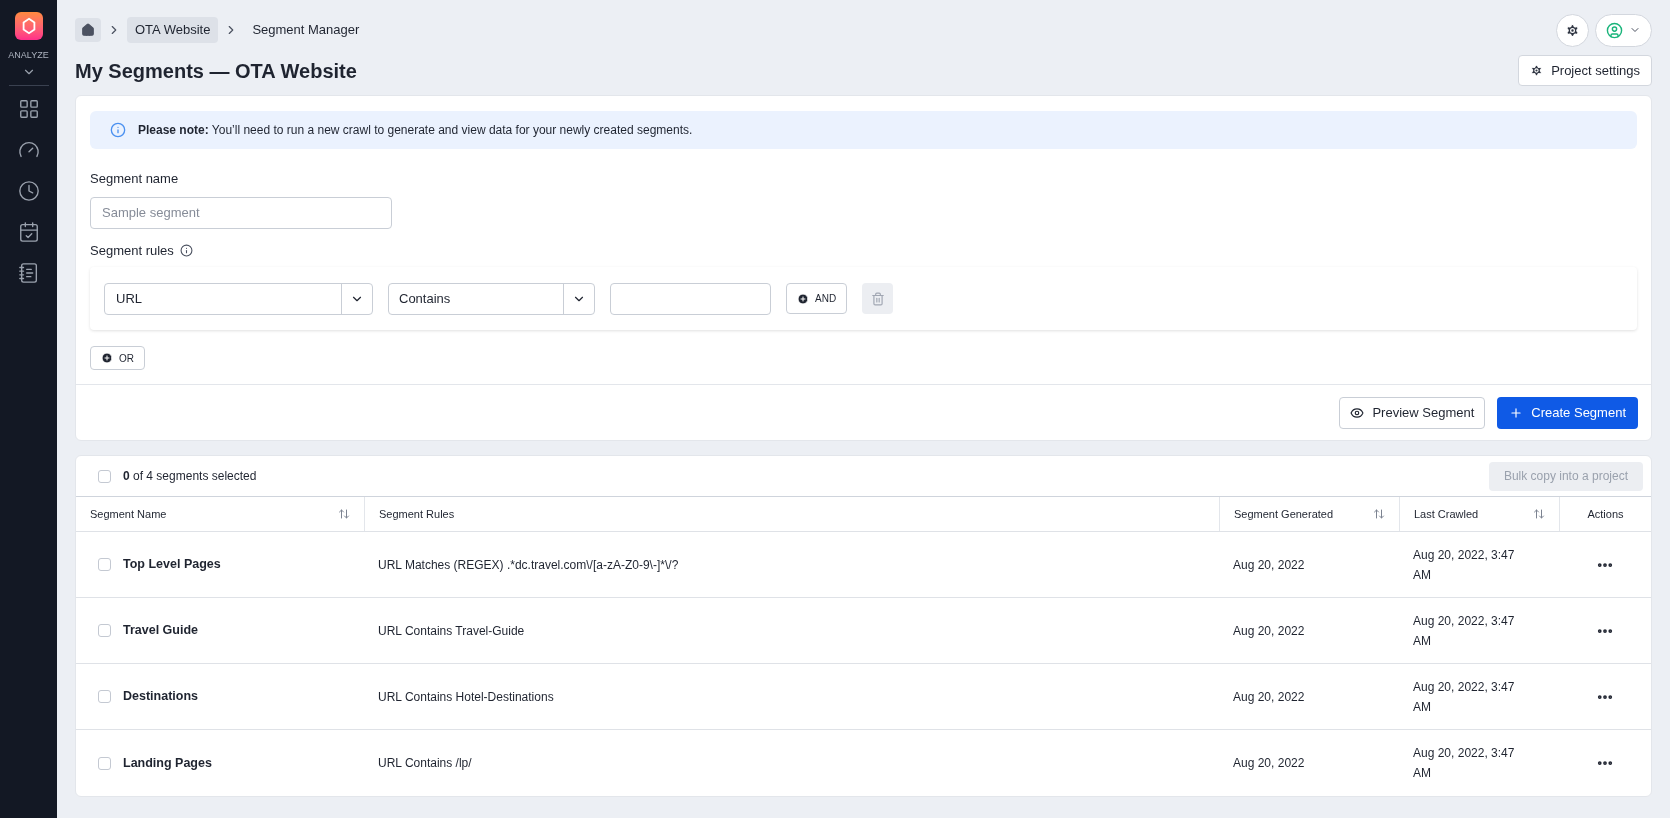  Describe the element at coordinates (241, 212) in the screenshot. I see `segment-name-input: Sample segment` at that location.